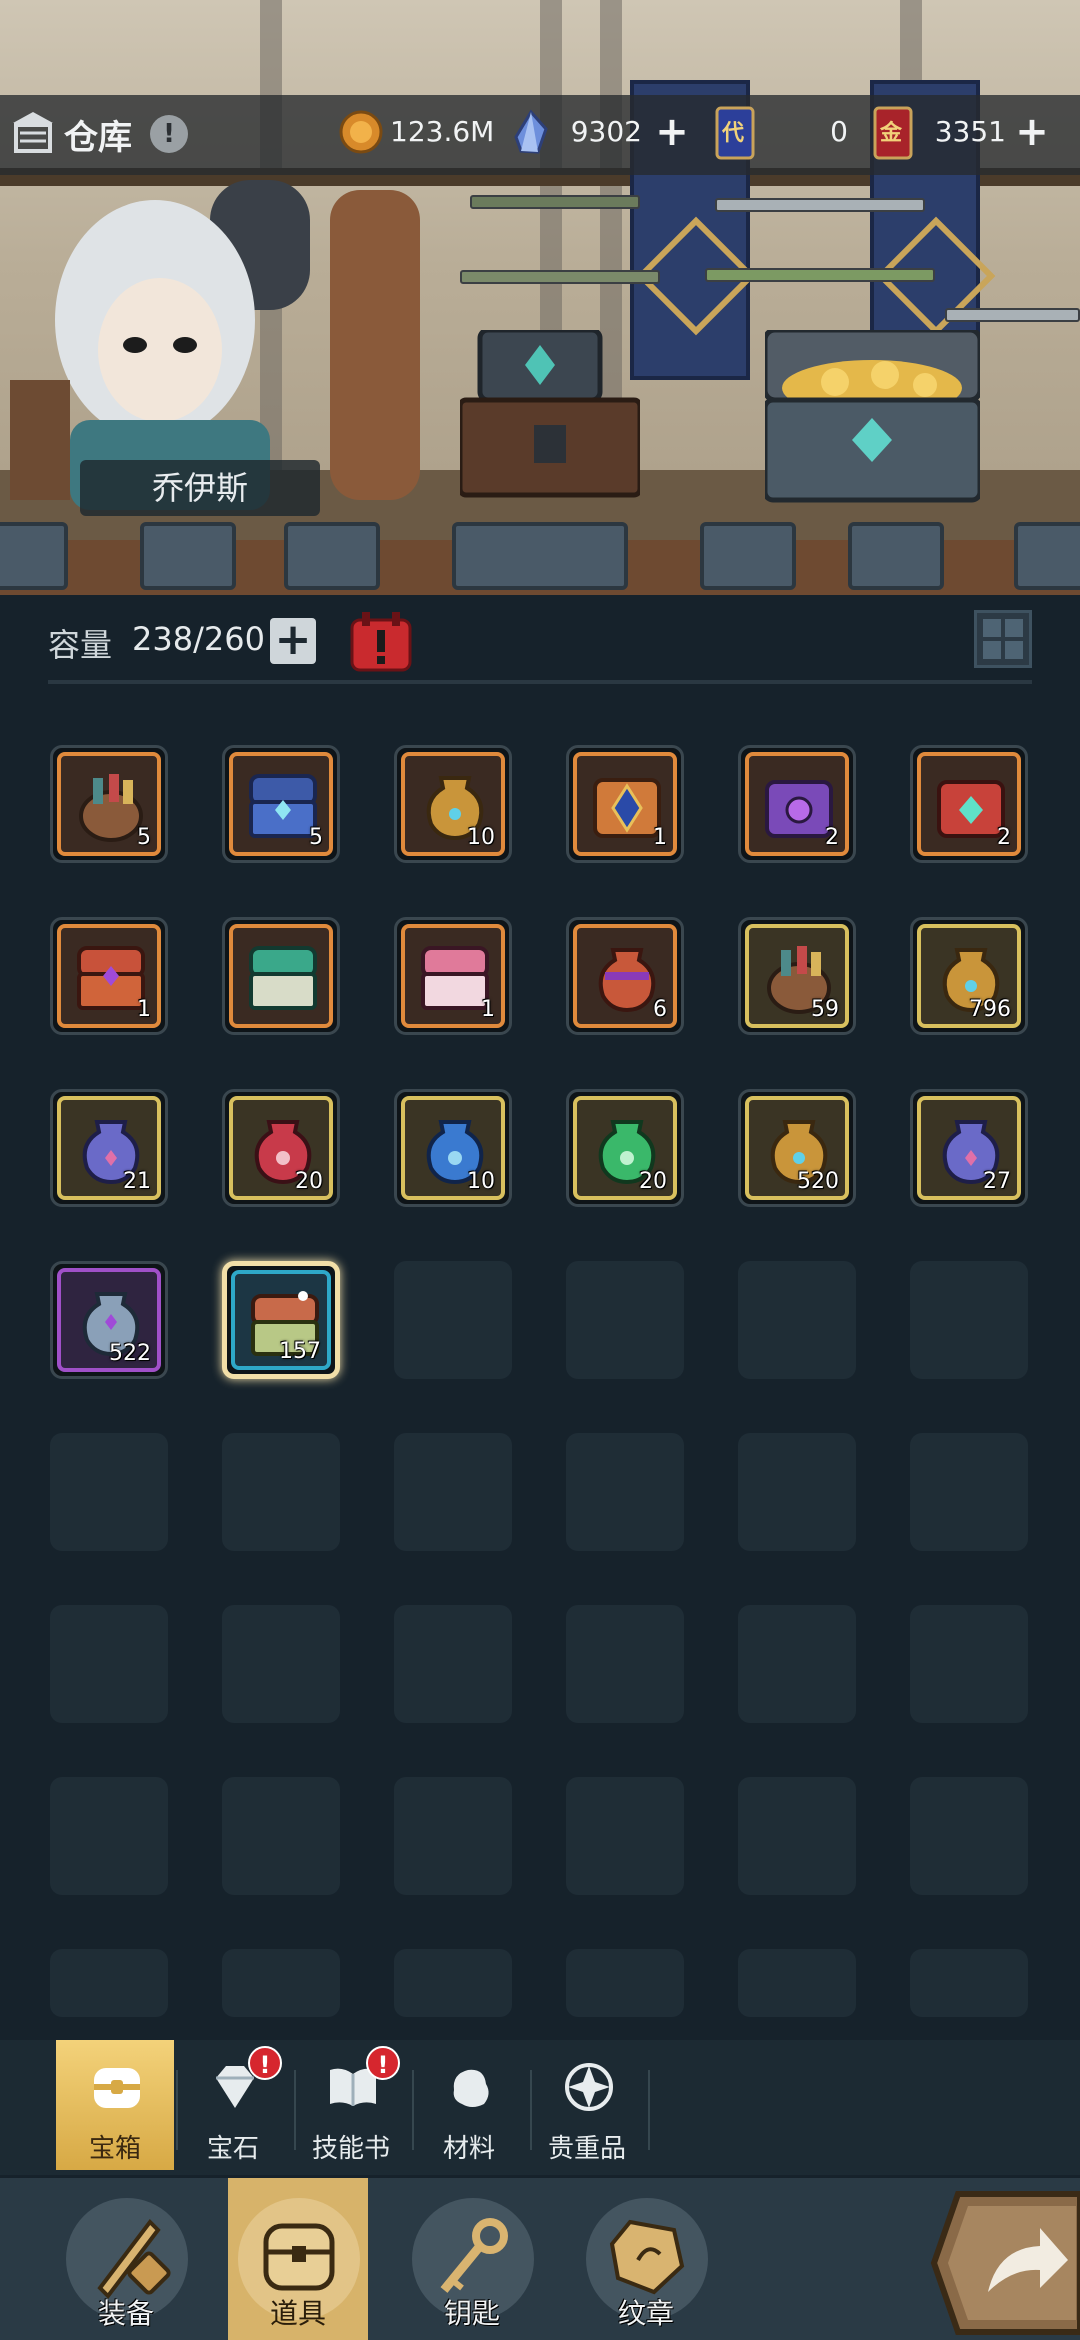 The height and width of the screenshot is (2340, 1080). I want to click on tab-valuables: 贵重品, so click(587, 2105).